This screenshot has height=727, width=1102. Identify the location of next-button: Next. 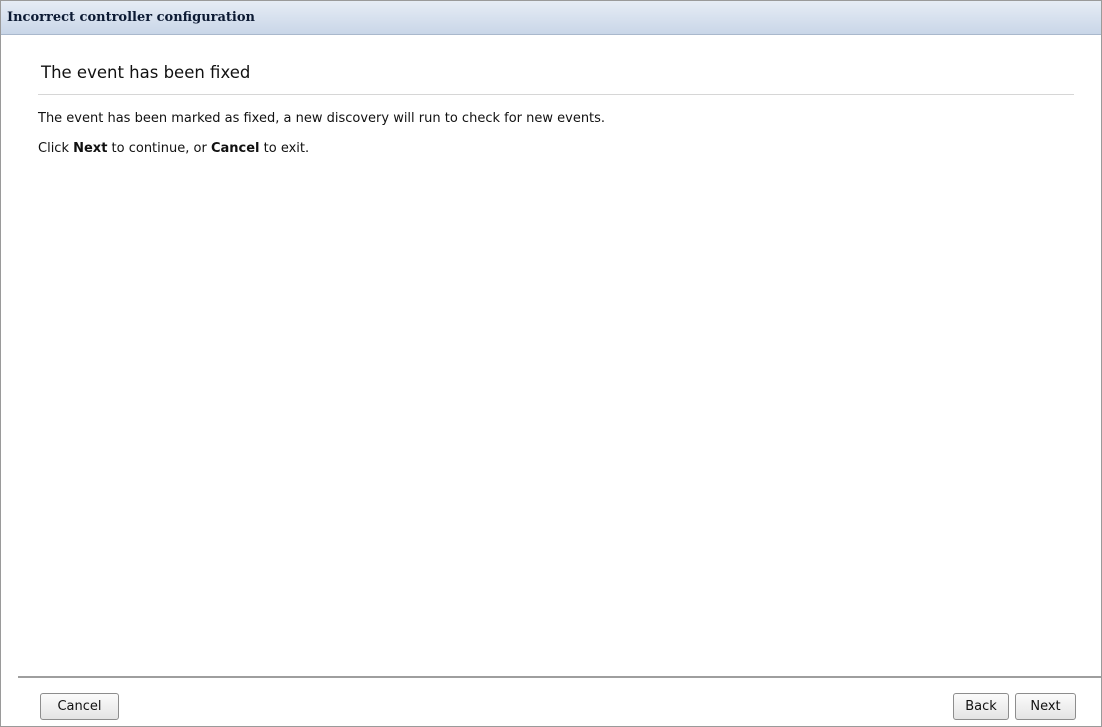
(1045, 706).